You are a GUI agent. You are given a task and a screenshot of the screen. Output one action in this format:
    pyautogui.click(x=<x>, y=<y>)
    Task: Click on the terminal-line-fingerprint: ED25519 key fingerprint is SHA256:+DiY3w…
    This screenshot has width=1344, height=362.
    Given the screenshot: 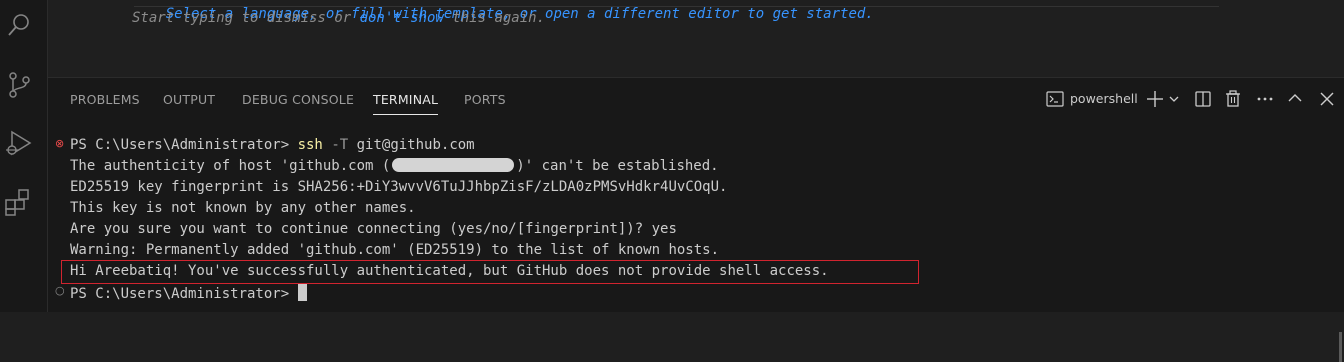 What is the action you would take?
    pyautogui.click(x=399, y=187)
    